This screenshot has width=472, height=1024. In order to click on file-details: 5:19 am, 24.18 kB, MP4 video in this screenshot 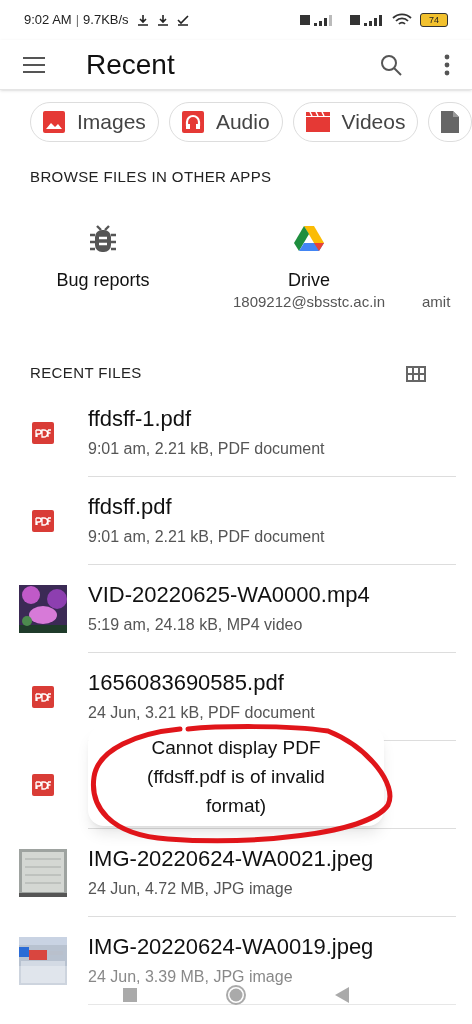, I will do `click(195, 625)`.